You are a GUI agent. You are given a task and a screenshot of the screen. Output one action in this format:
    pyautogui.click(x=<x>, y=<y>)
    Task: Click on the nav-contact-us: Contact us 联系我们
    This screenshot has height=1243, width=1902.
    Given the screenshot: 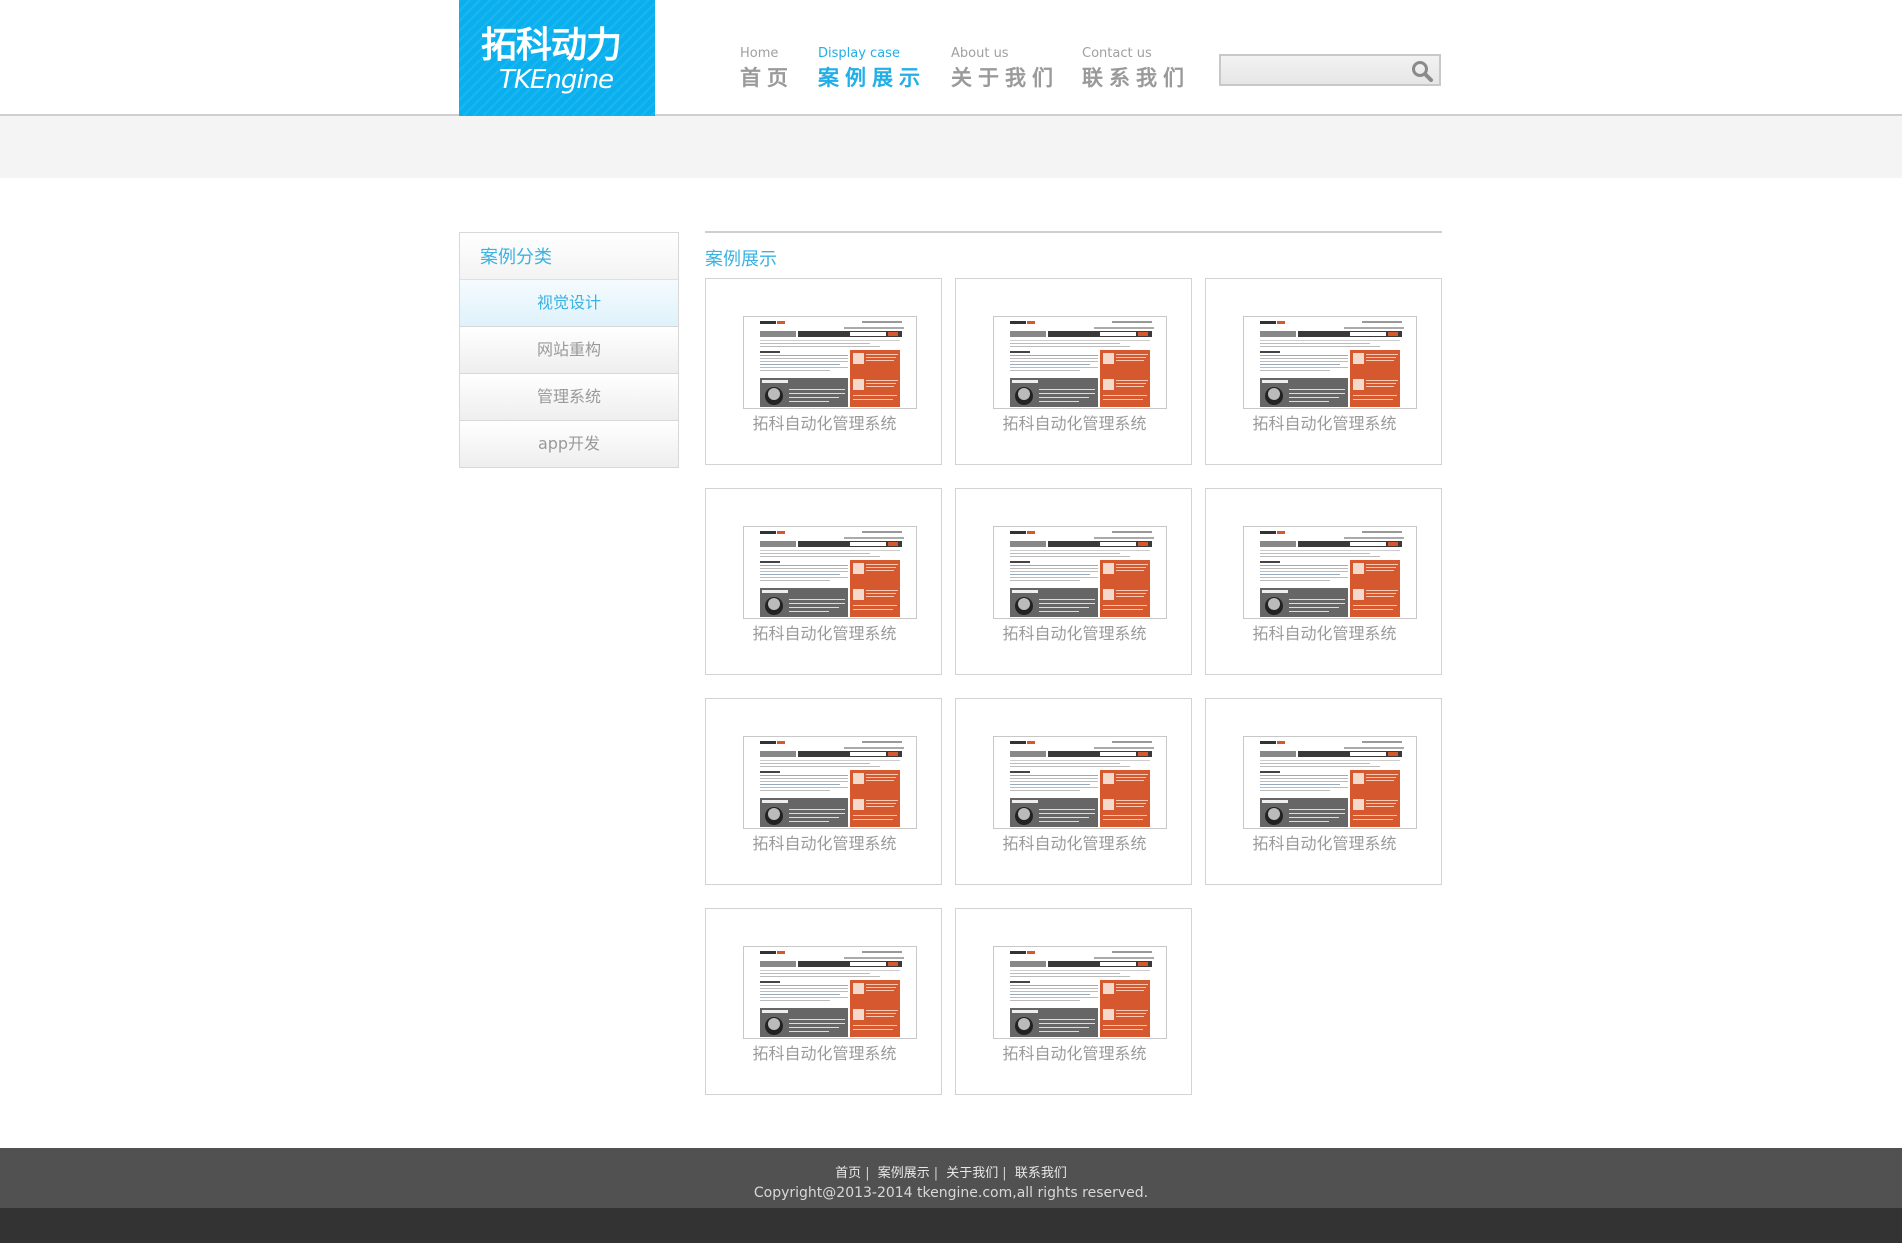 What is the action you would take?
    pyautogui.click(x=1136, y=68)
    